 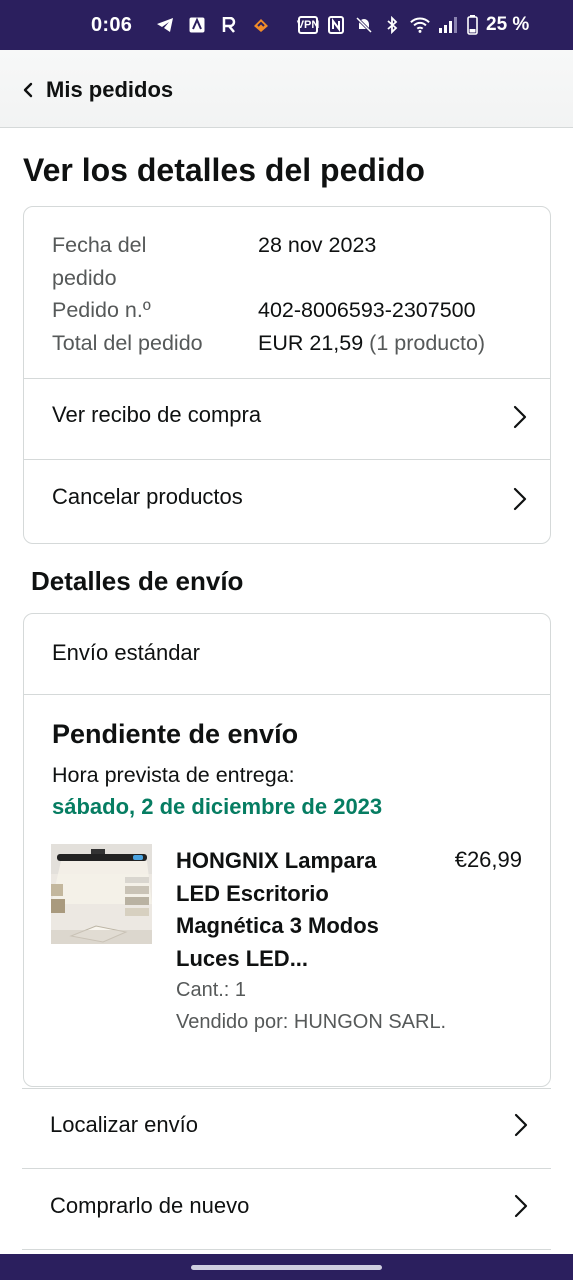 I want to click on buy-again-row: Comprarlo de nuevo, so click(x=286, y=1208).